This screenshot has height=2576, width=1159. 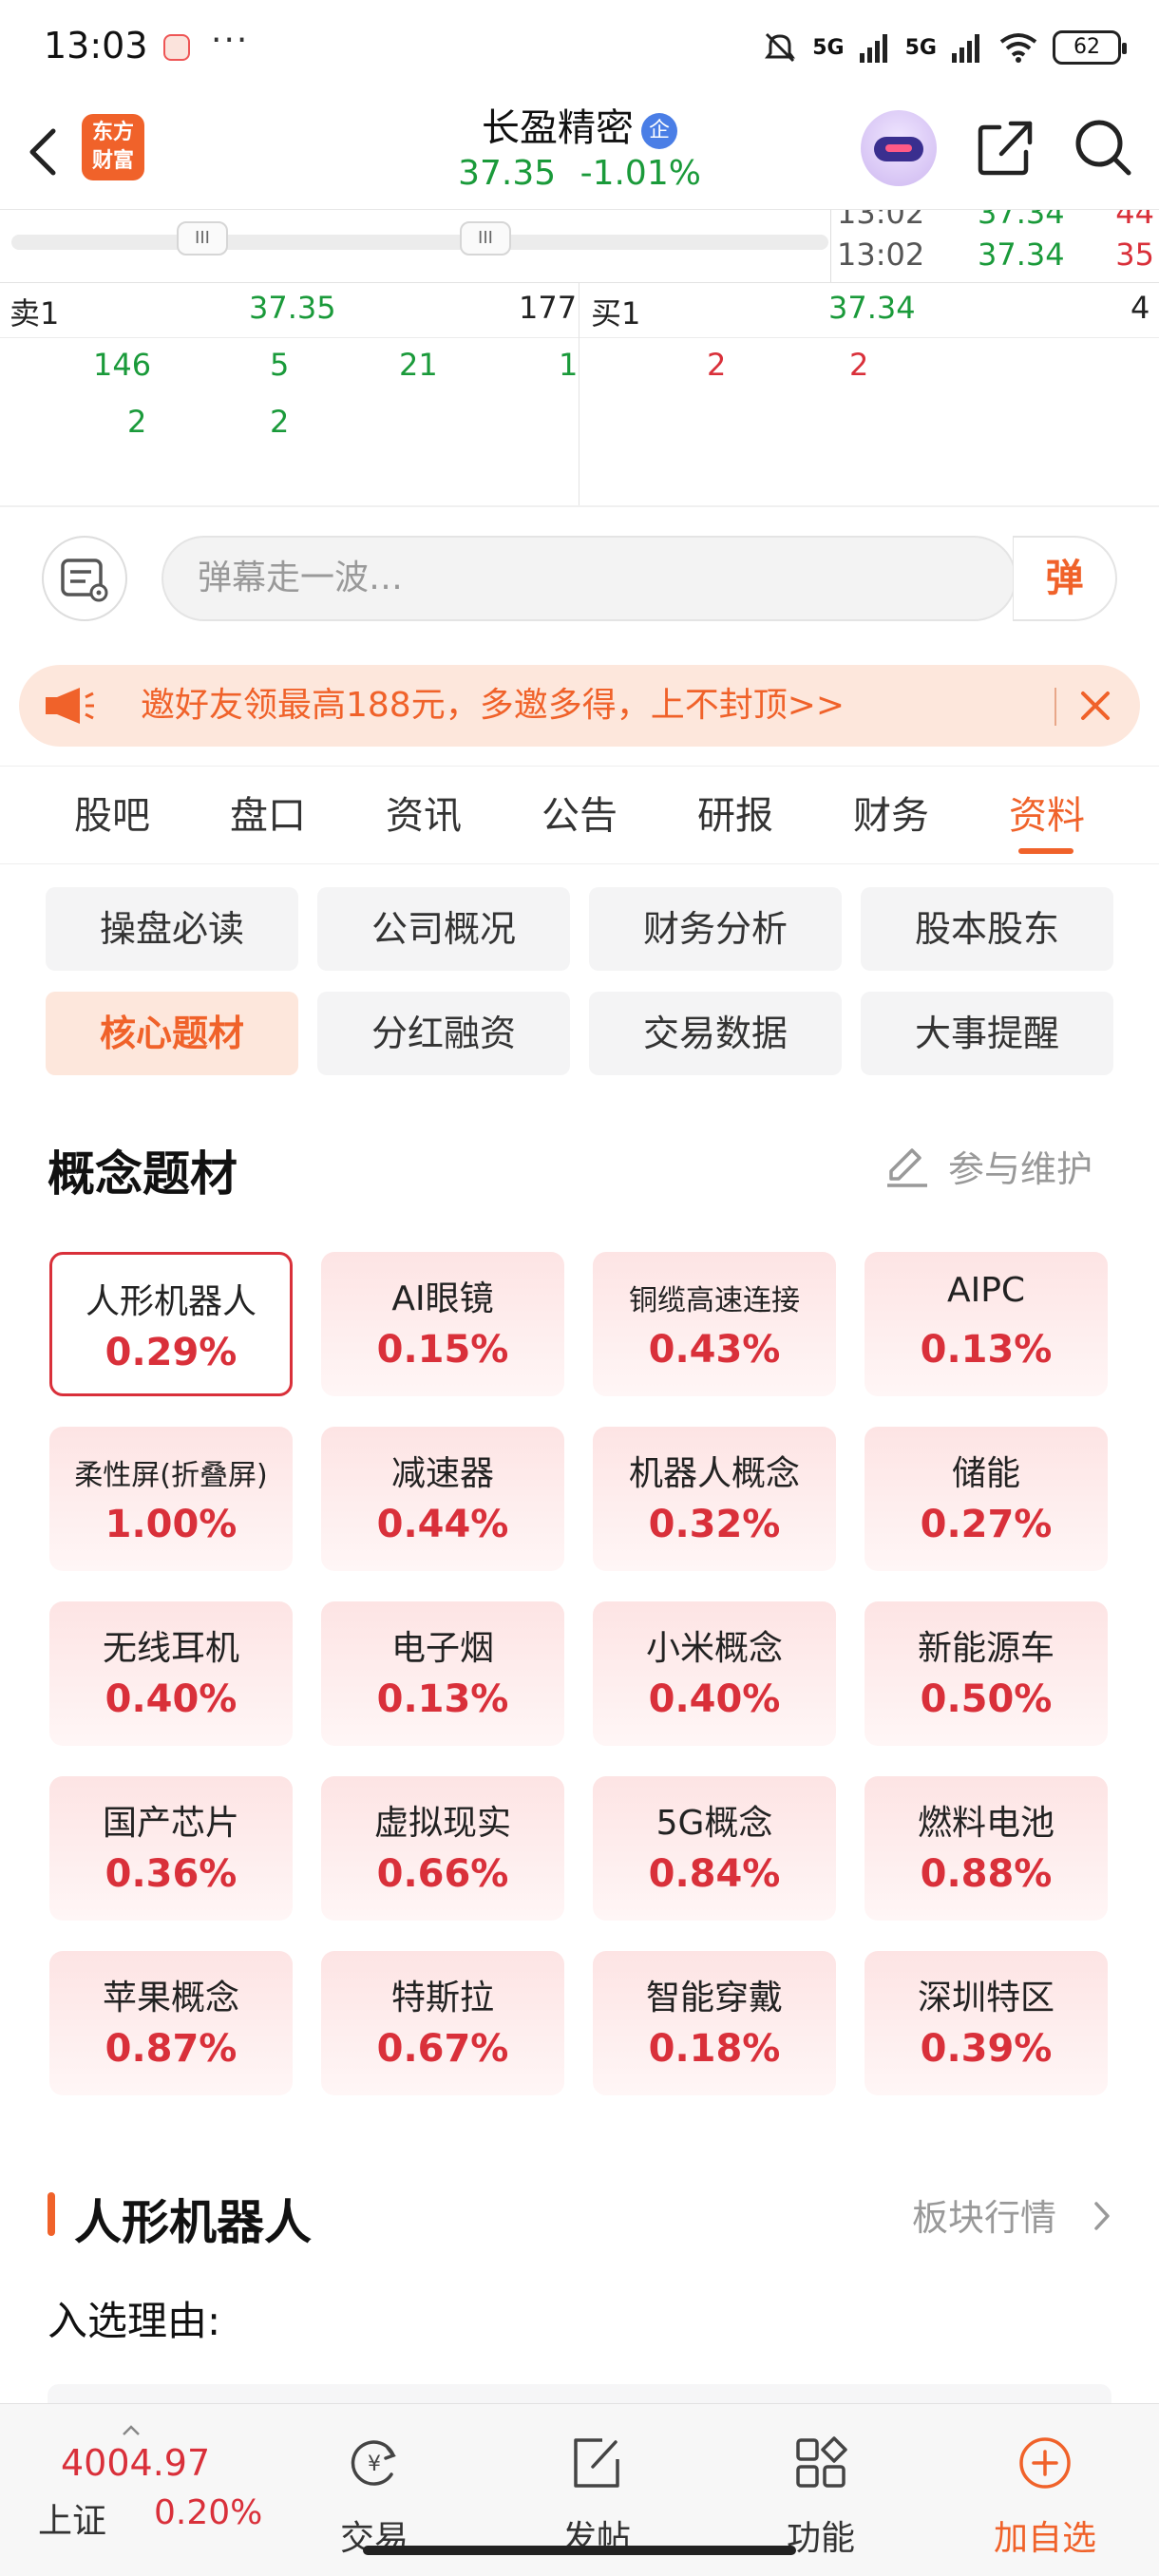 I want to click on concept-name: 机器人概念, so click(x=714, y=1473).